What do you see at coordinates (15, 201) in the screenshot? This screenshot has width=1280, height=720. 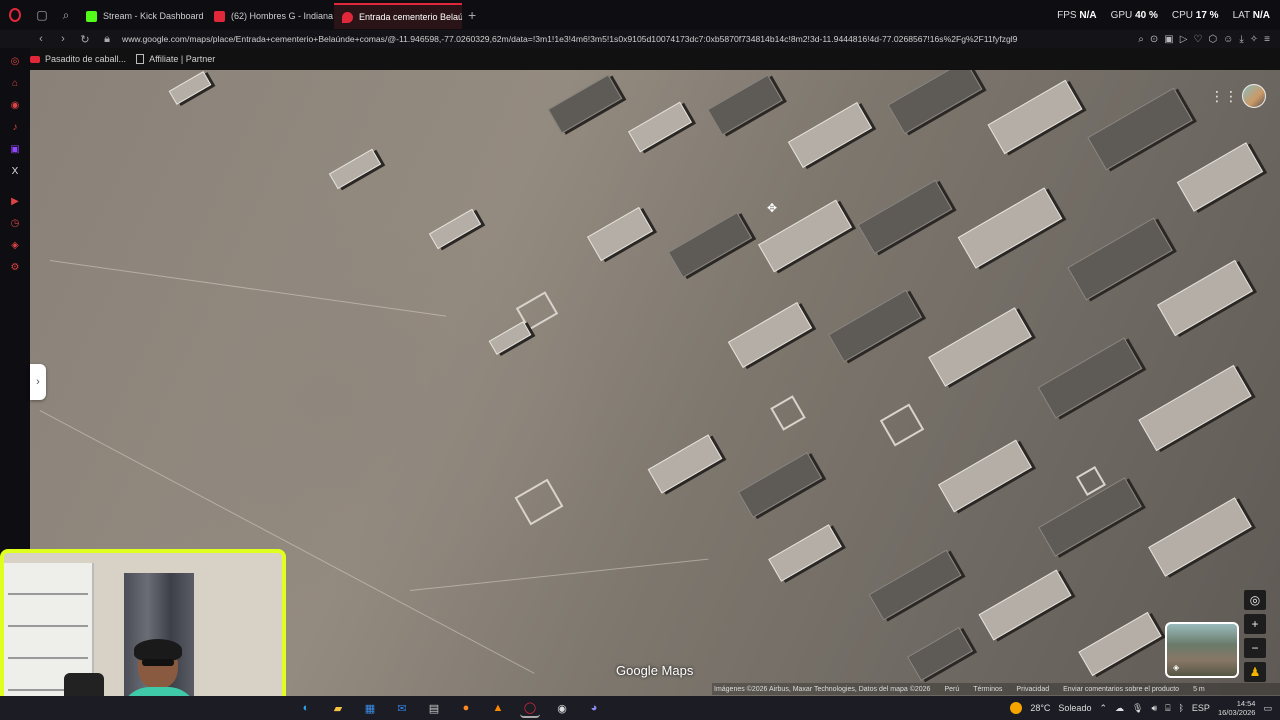 I see `sidebar-player-icon: ▶` at bounding box center [15, 201].